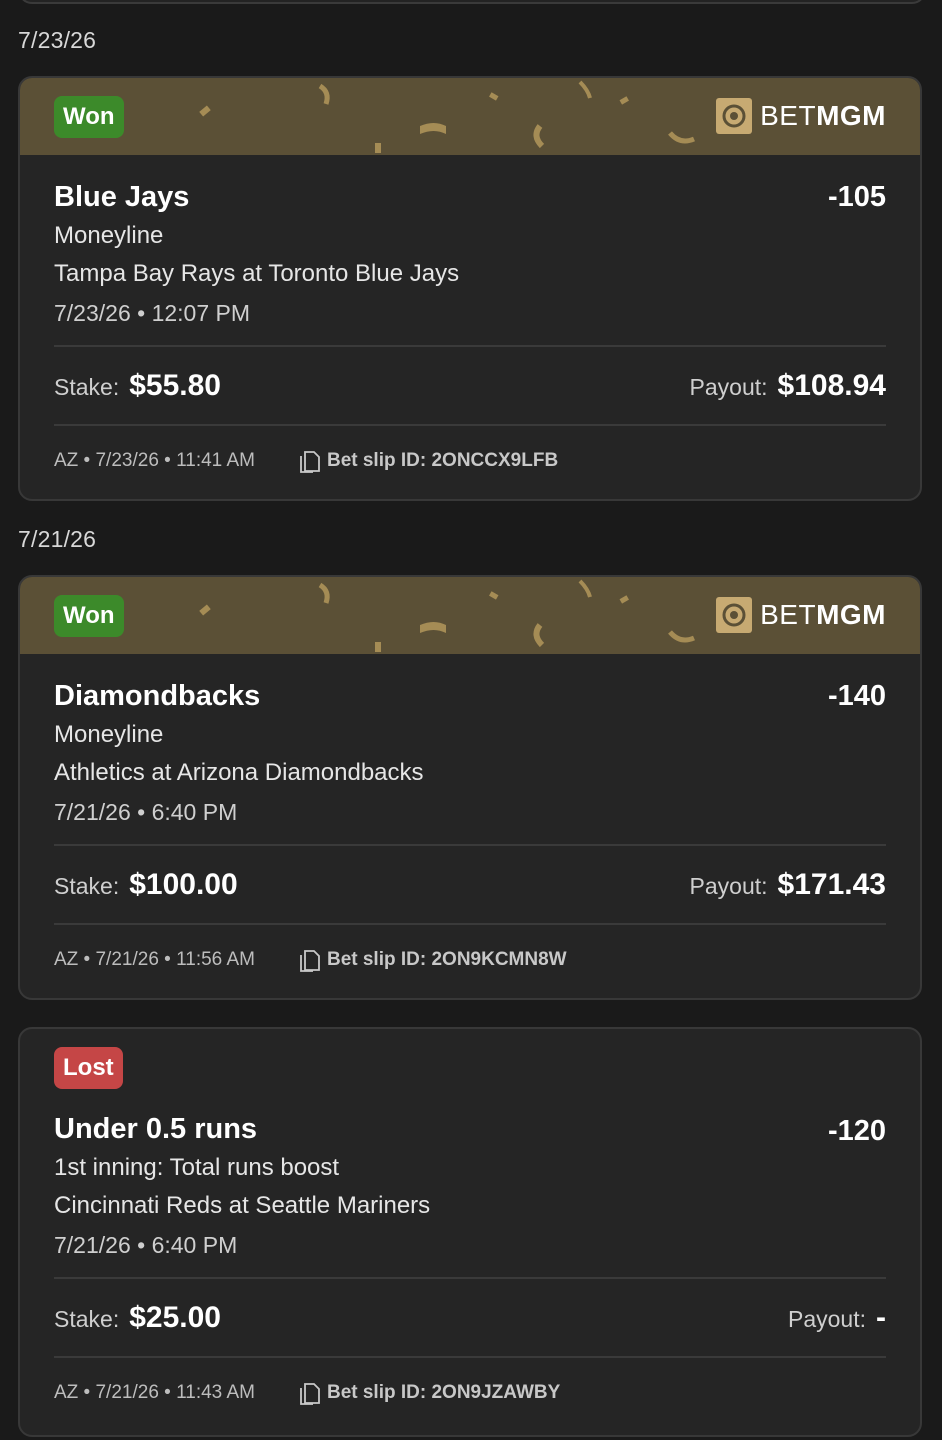 The image size is (942, 1440). I want to click on stake-value: $25.00, so click(175, 1317).